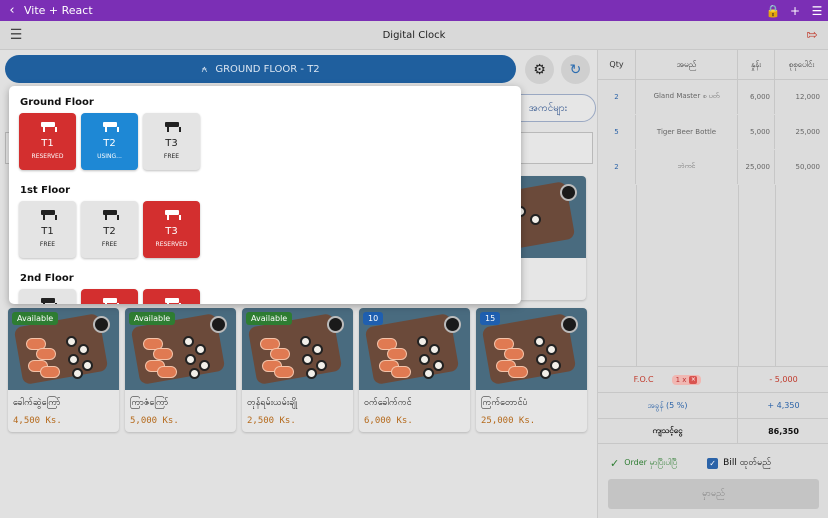 The image size is (828, 518). I want to click on col-price: နှုန်း, so click(756, 64).